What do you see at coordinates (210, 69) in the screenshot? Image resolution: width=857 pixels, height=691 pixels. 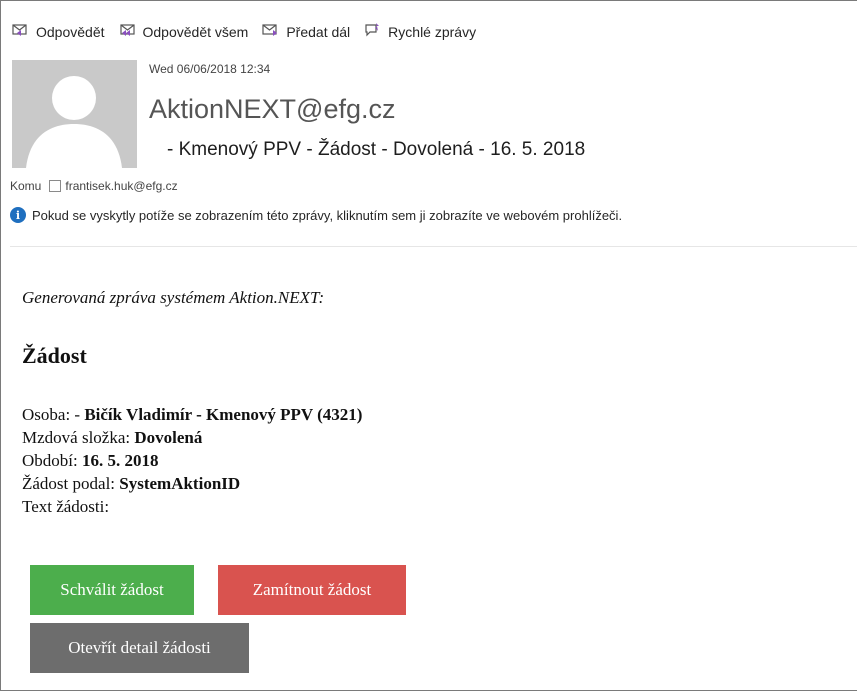 I see `email-date: Wed 06/06/2018 12:34` at bounding box center [210, 69].